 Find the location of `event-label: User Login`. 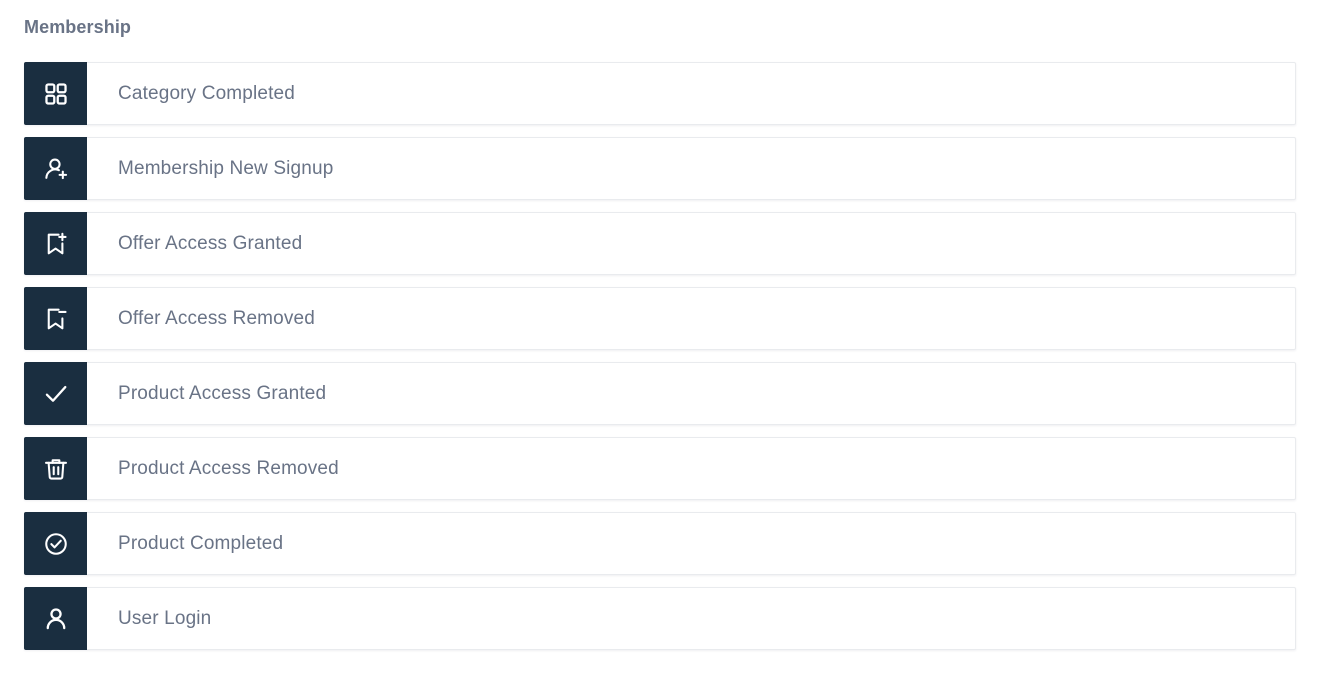

event-label: User Login is located at coordinates (165, 618).